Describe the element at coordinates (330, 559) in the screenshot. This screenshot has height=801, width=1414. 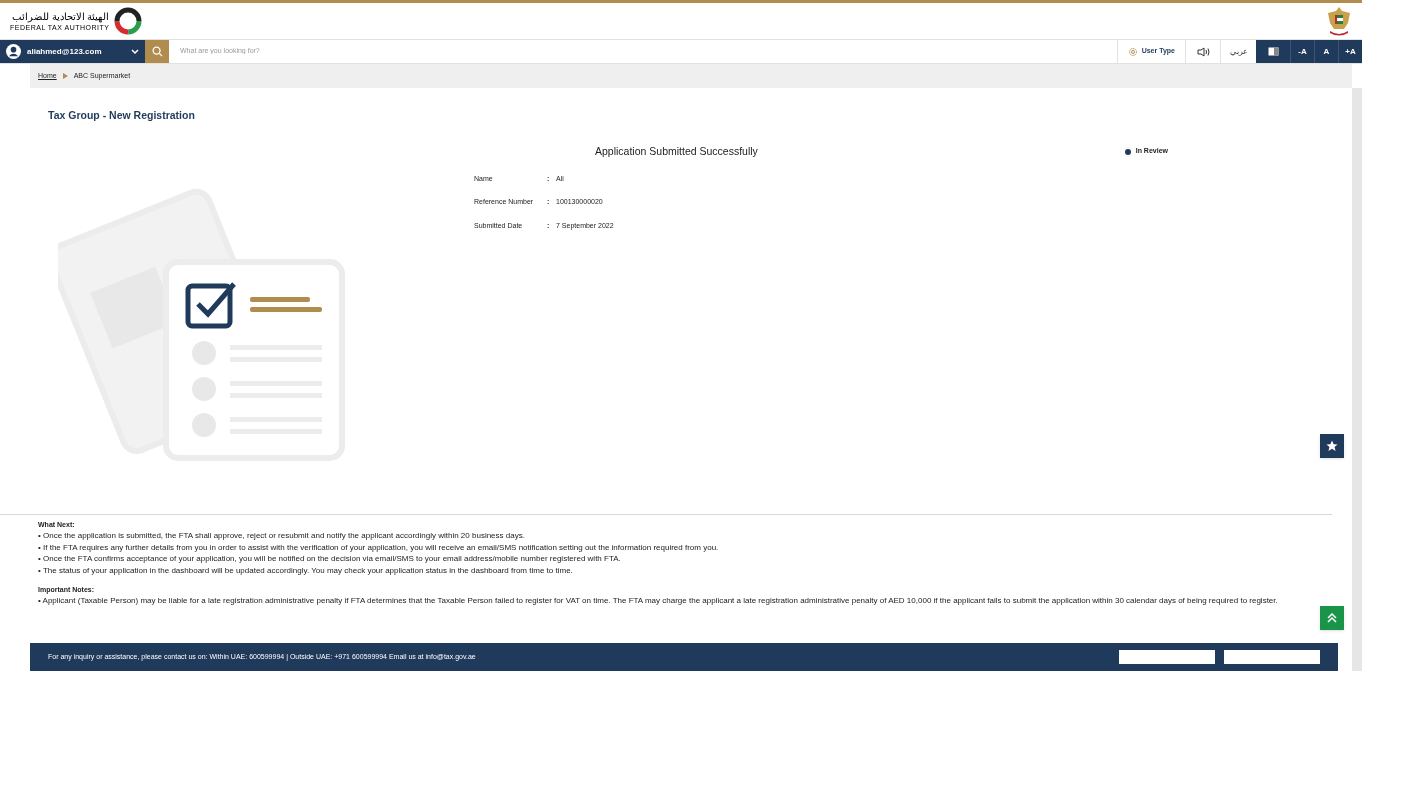
I see `what-next-item: • Once the FTA confirms acceptance of your application, you will be notified on the decision via email/SMS to your email address/mobile number registered with FTA.` at that location.